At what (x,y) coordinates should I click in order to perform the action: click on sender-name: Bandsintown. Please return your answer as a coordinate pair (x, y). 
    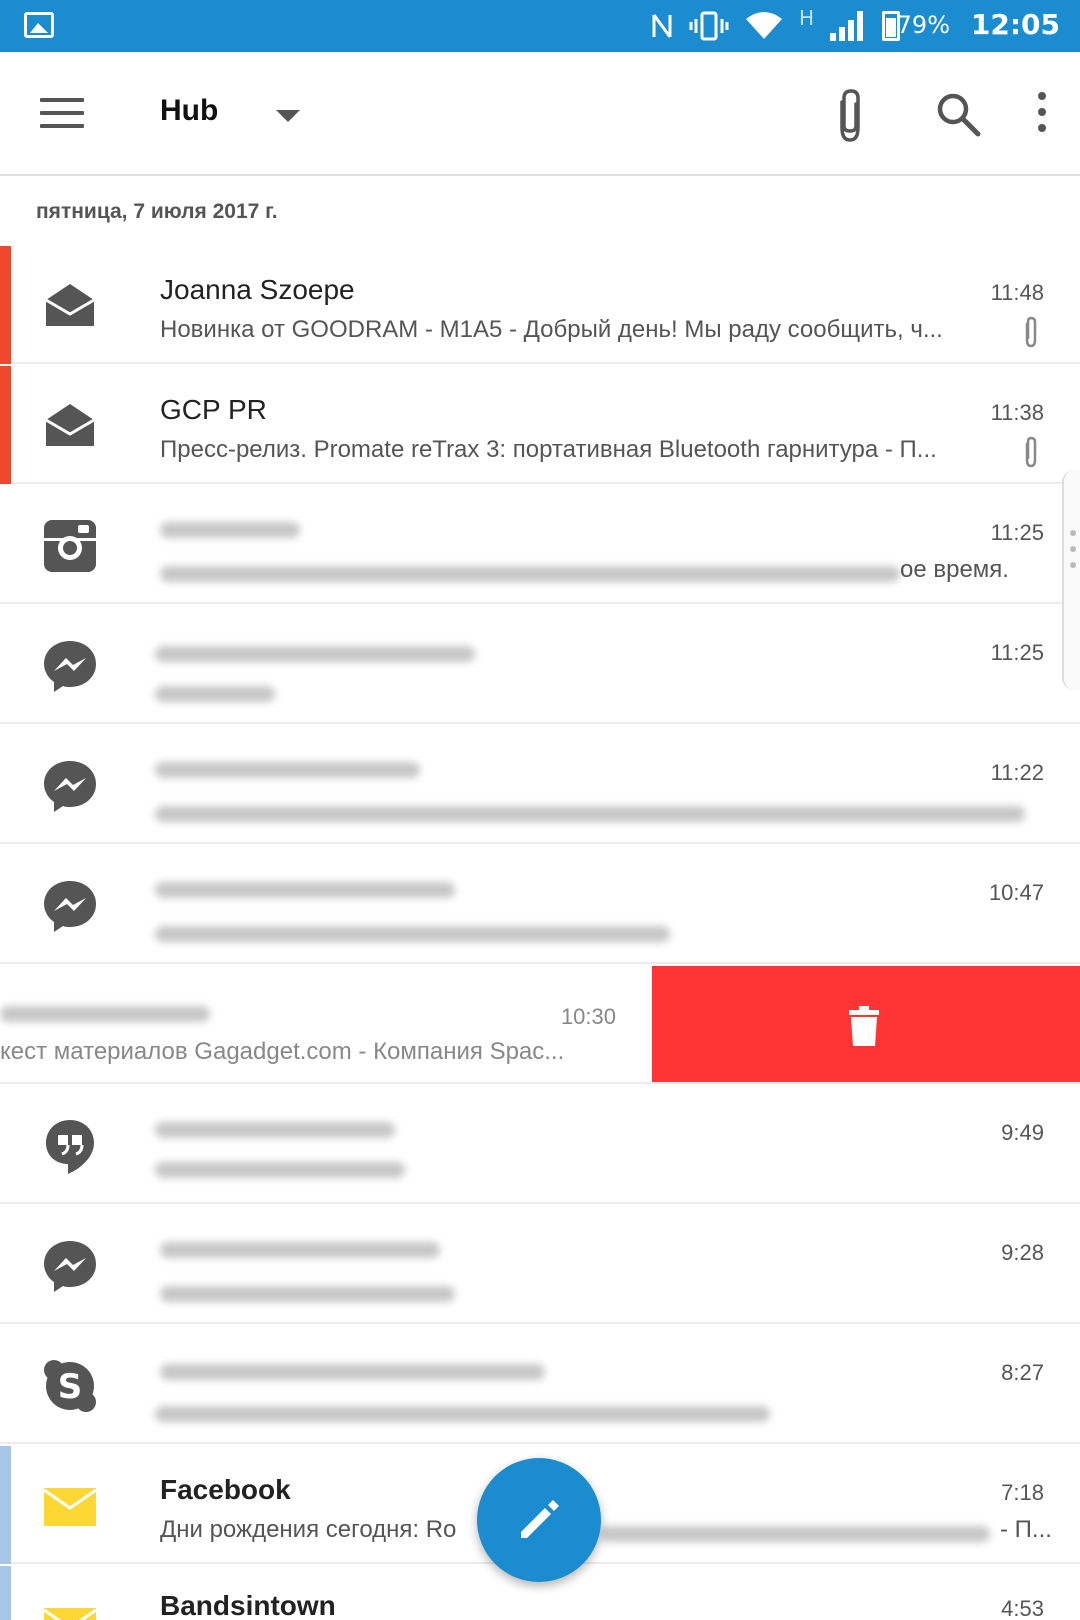
    Looking at the image, I should click on (248, 1605).